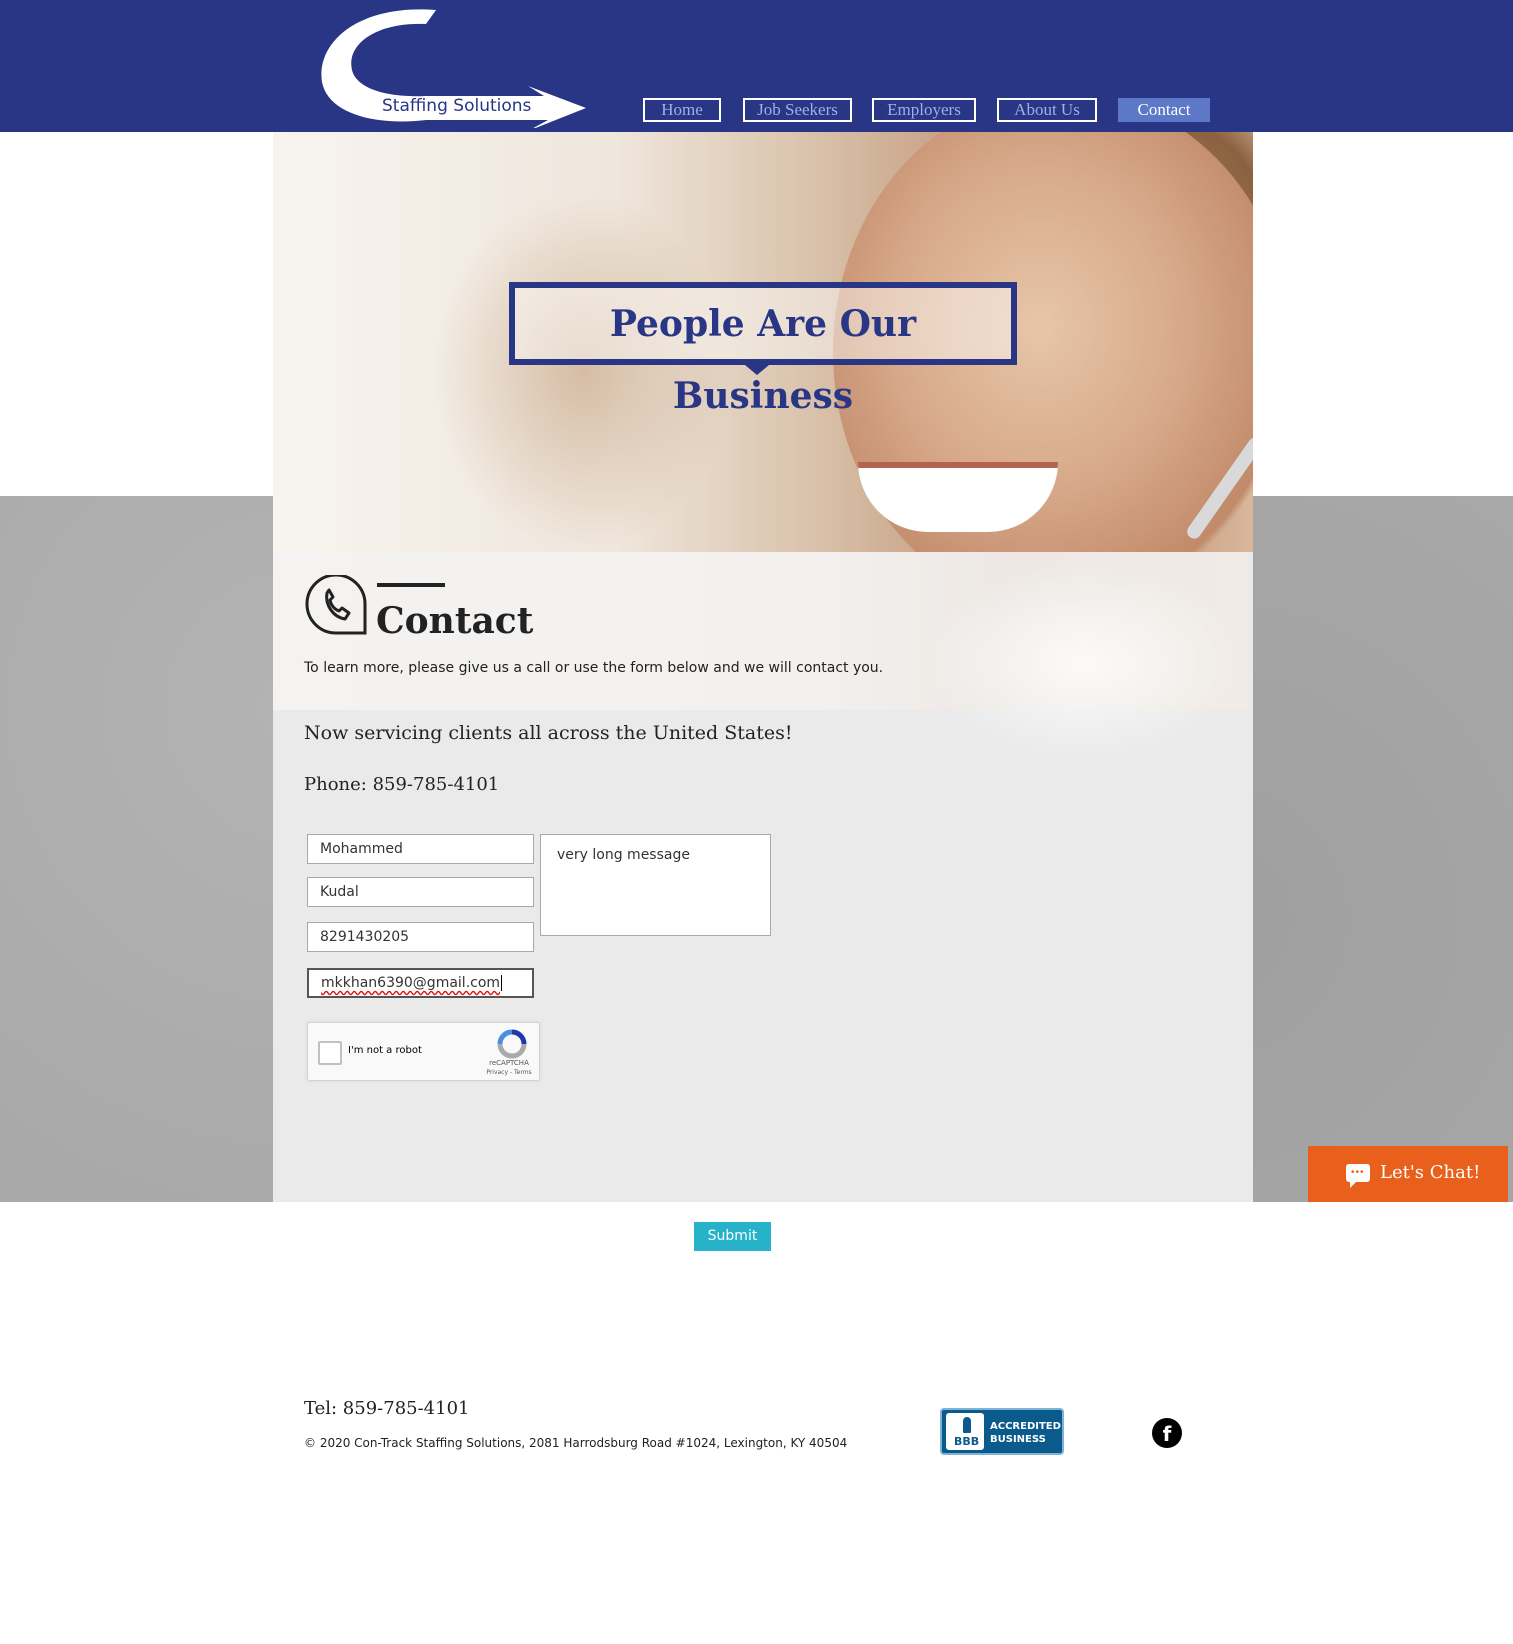 The width and height of the screenshot is (1513, 1644). What do you see at coordinates (1083, 662) in the screenshot?
I see `panel-highlight` at bounding box center [1083, 662].